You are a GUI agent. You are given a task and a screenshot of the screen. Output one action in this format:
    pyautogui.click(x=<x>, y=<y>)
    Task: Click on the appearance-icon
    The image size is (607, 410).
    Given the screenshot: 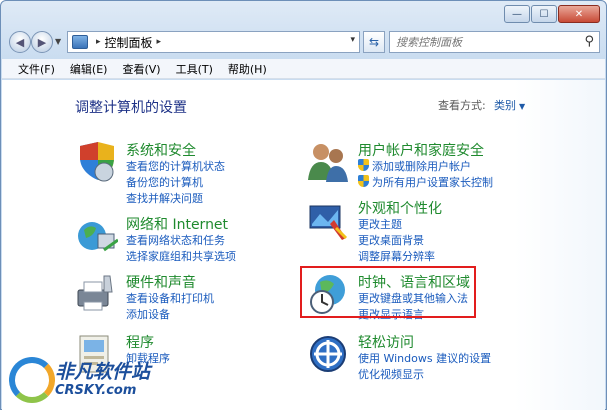 What is the action you would take?
    pyautogui.click(x=328, y=220)
    